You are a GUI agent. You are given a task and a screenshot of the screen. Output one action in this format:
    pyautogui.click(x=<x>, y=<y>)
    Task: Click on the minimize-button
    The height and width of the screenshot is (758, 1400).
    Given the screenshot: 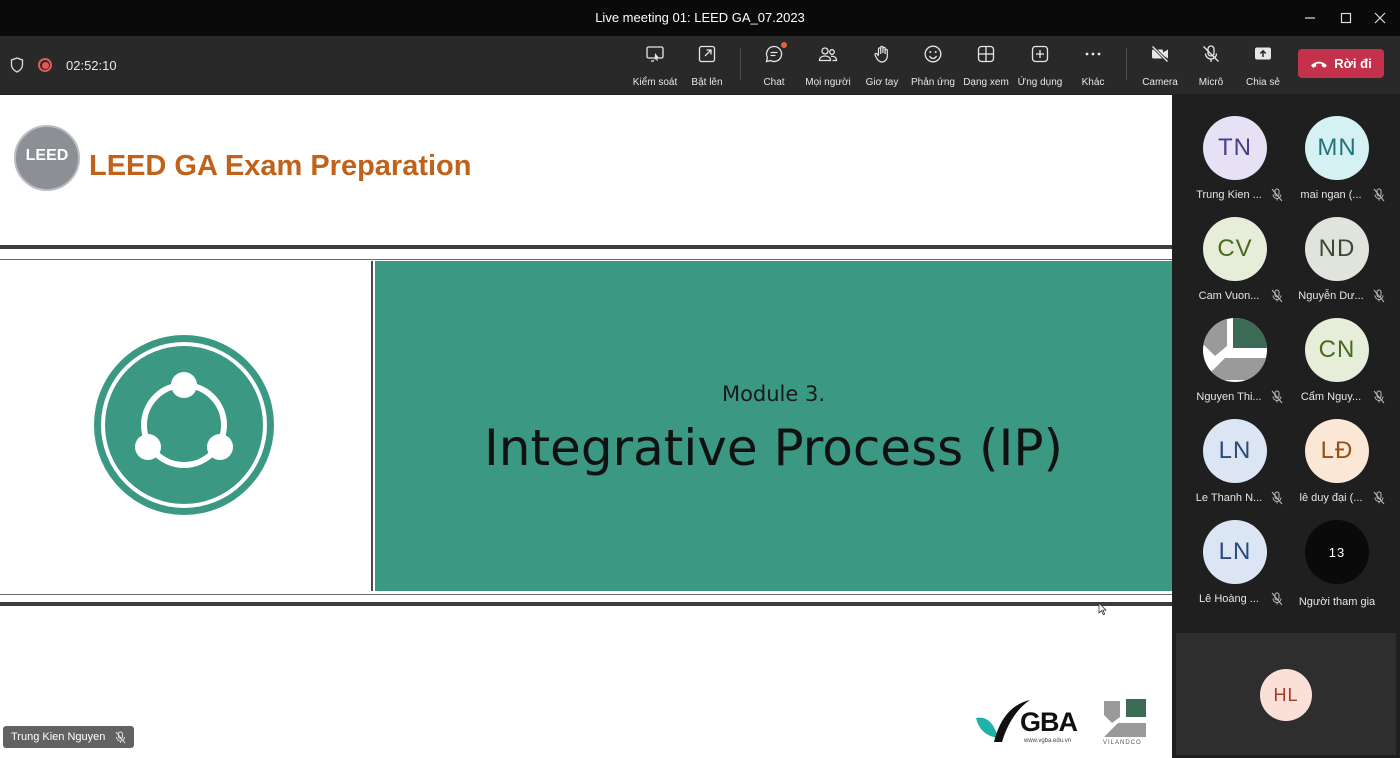 What is the action you would take?
    pyautogui.click(x=1310, y=18)
    